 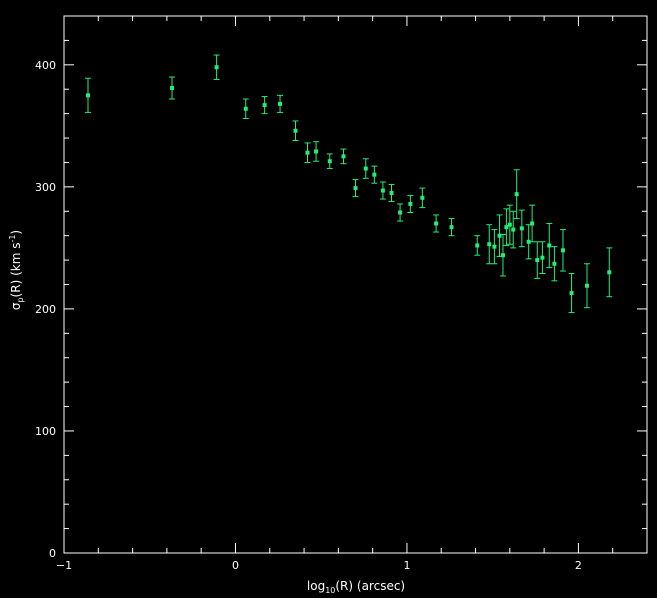 What do you see at coordinates (52, 553) in the screenshot?
I see `y-tick-label: 0` at bounding box center [52, 553].